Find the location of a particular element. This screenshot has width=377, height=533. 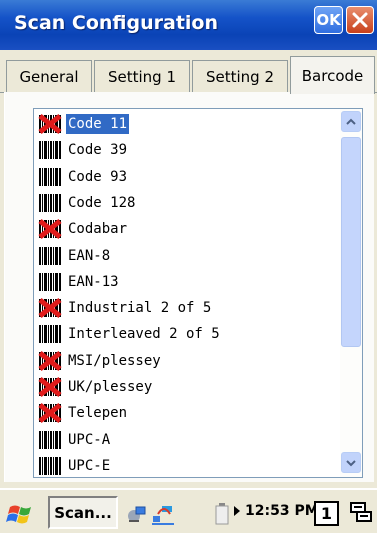

list-item-label: EAN-8 is located at coordinates (89, 255).